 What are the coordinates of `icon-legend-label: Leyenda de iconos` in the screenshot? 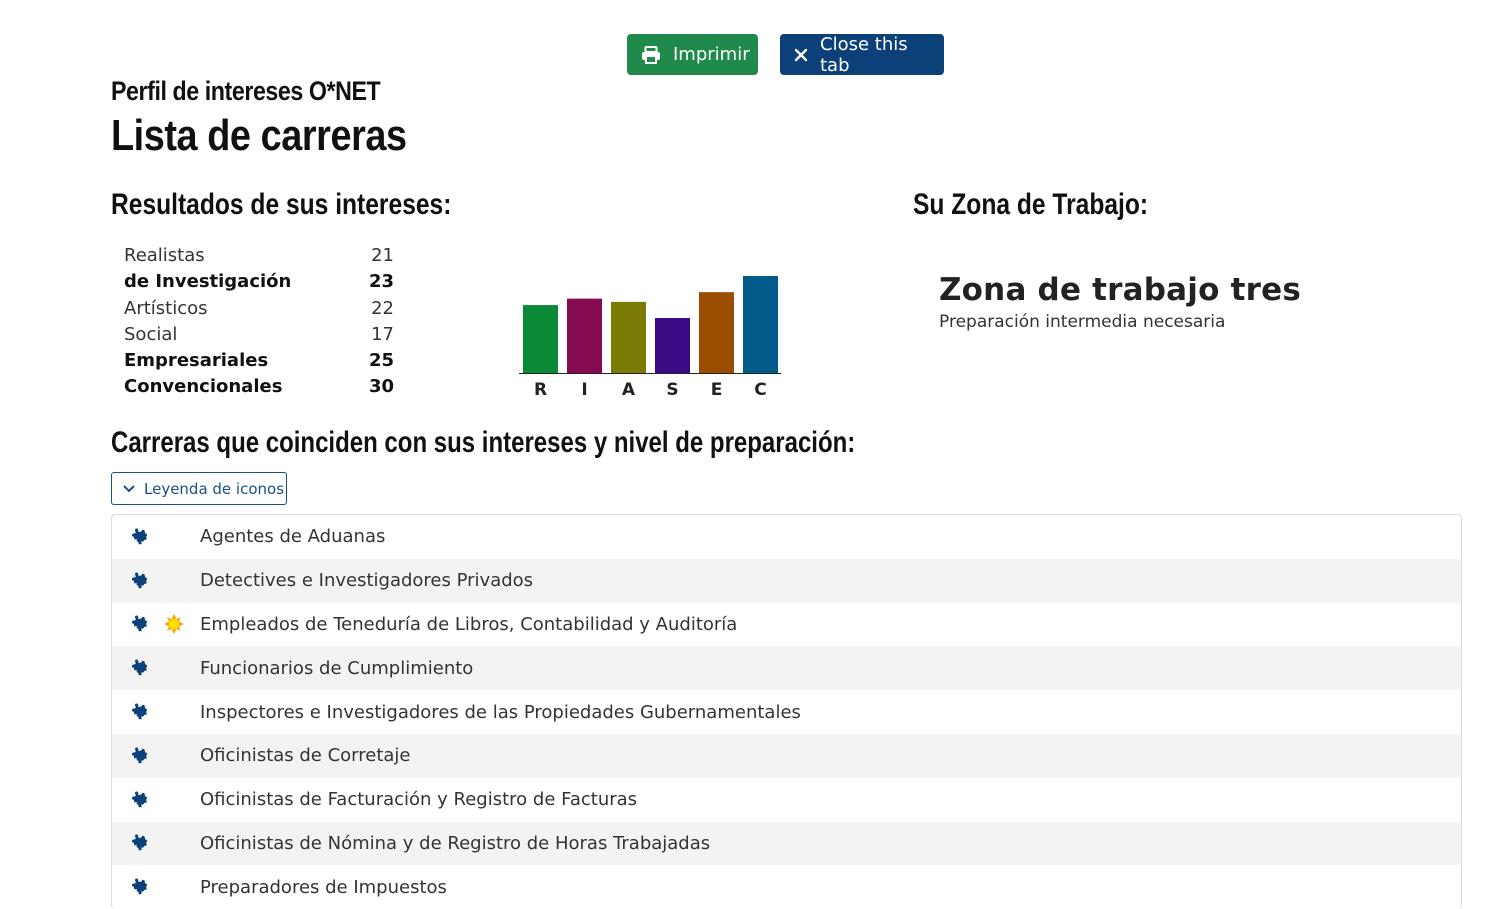 It's located at (214, 488).